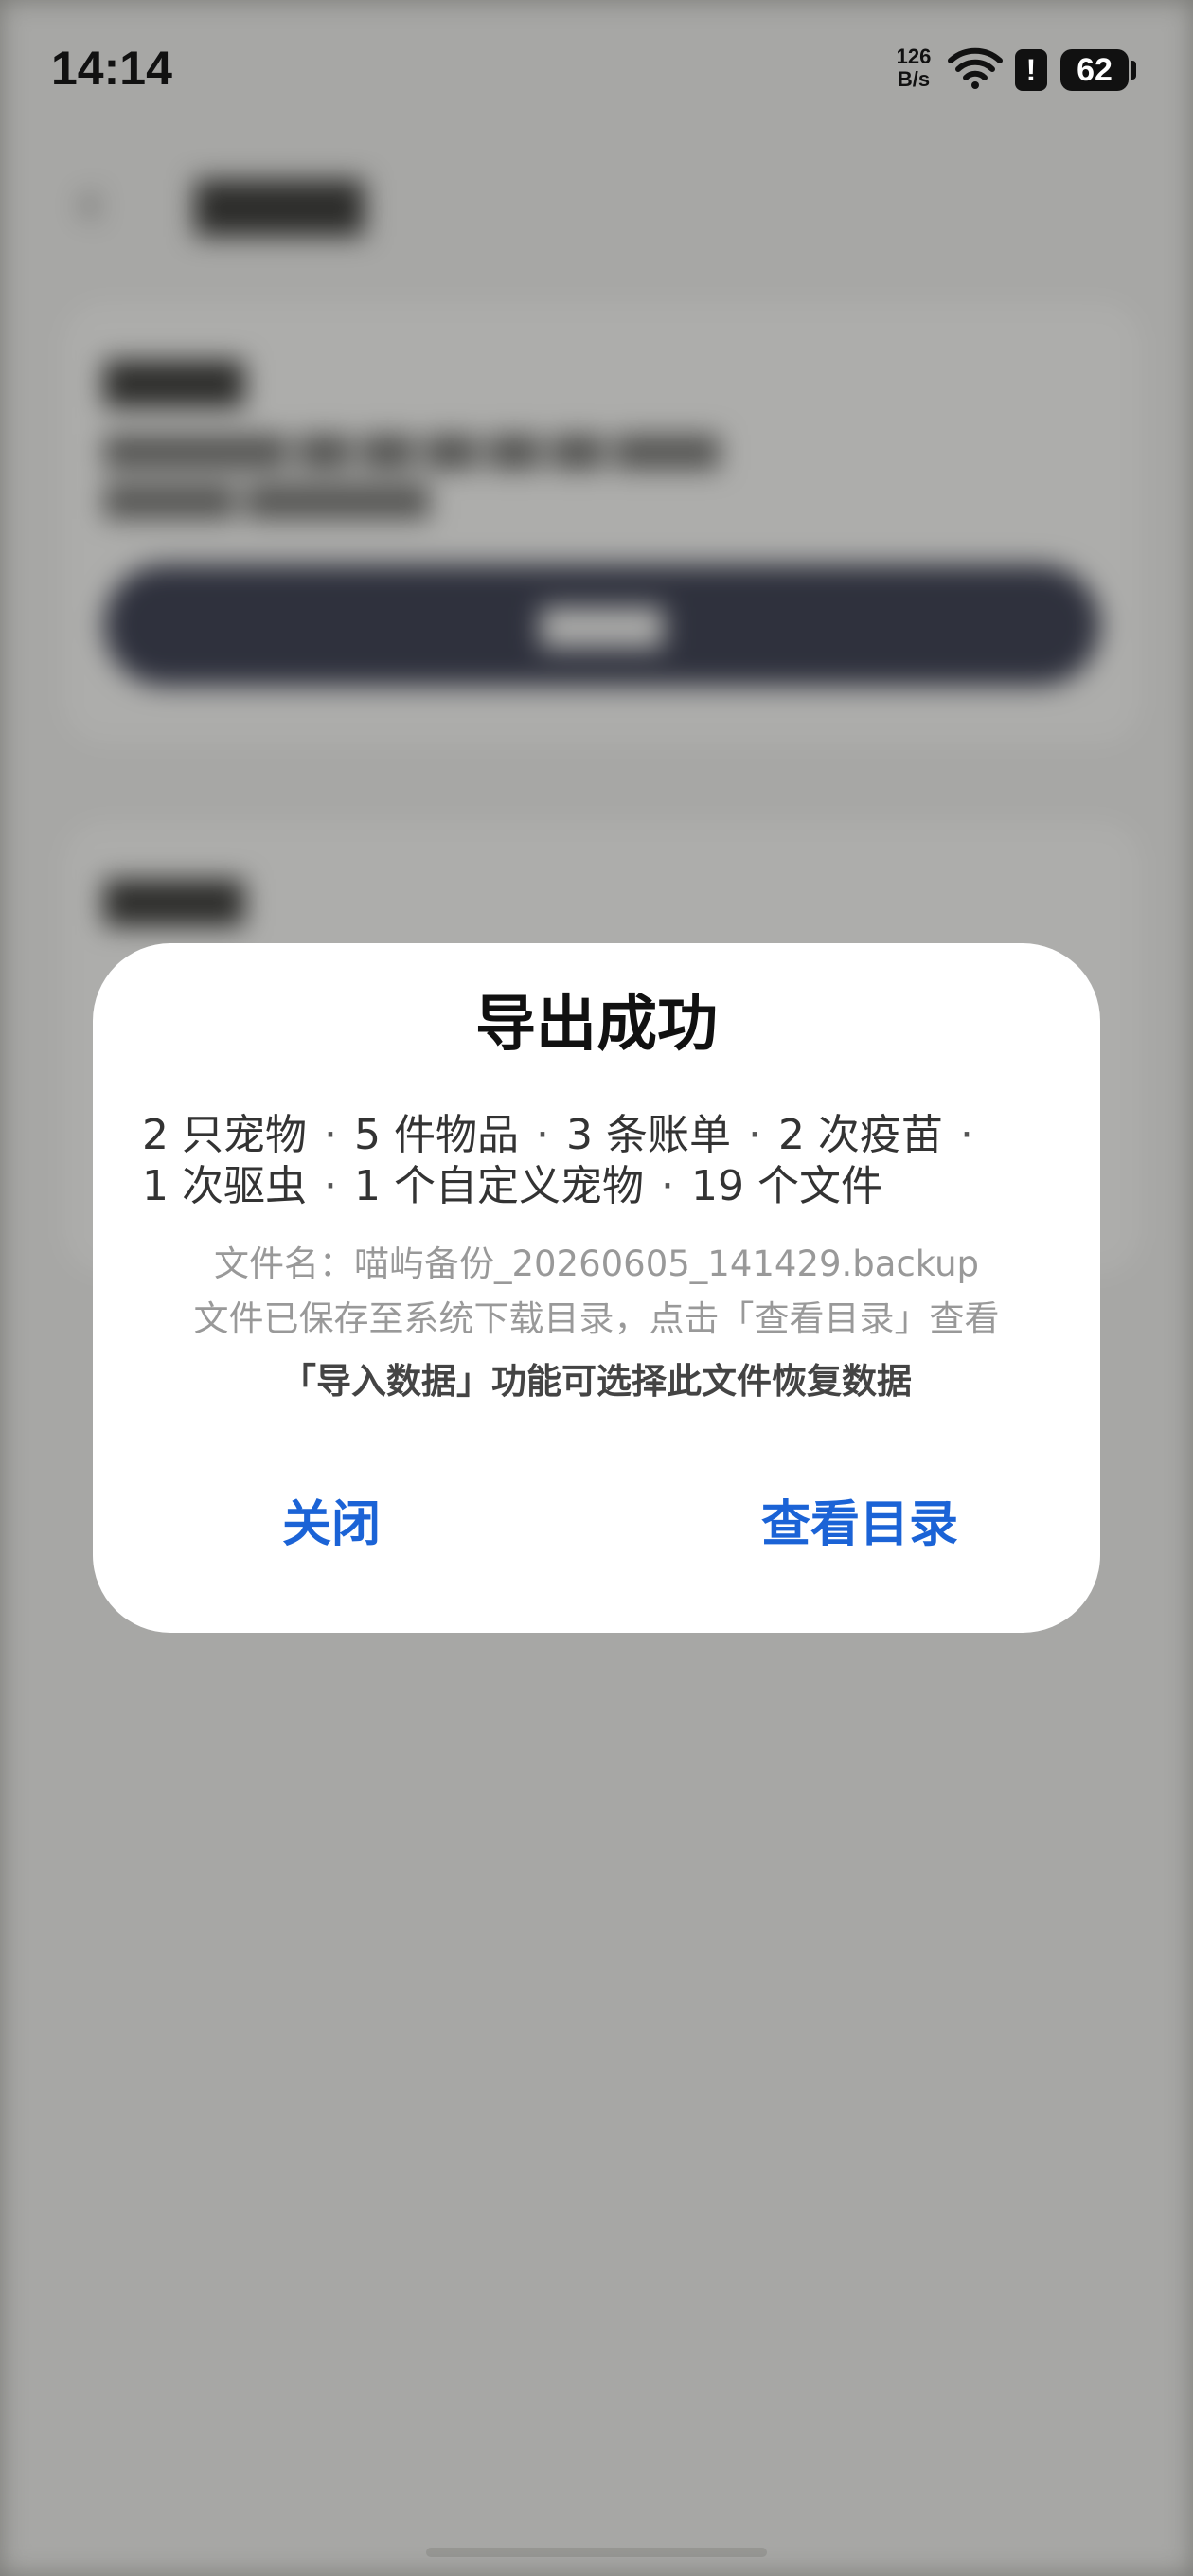  Describe the element at coordinates (498, 1186) in the screenshot. I see `summary-custom-pets: 1 个自定义宠物` at that location.